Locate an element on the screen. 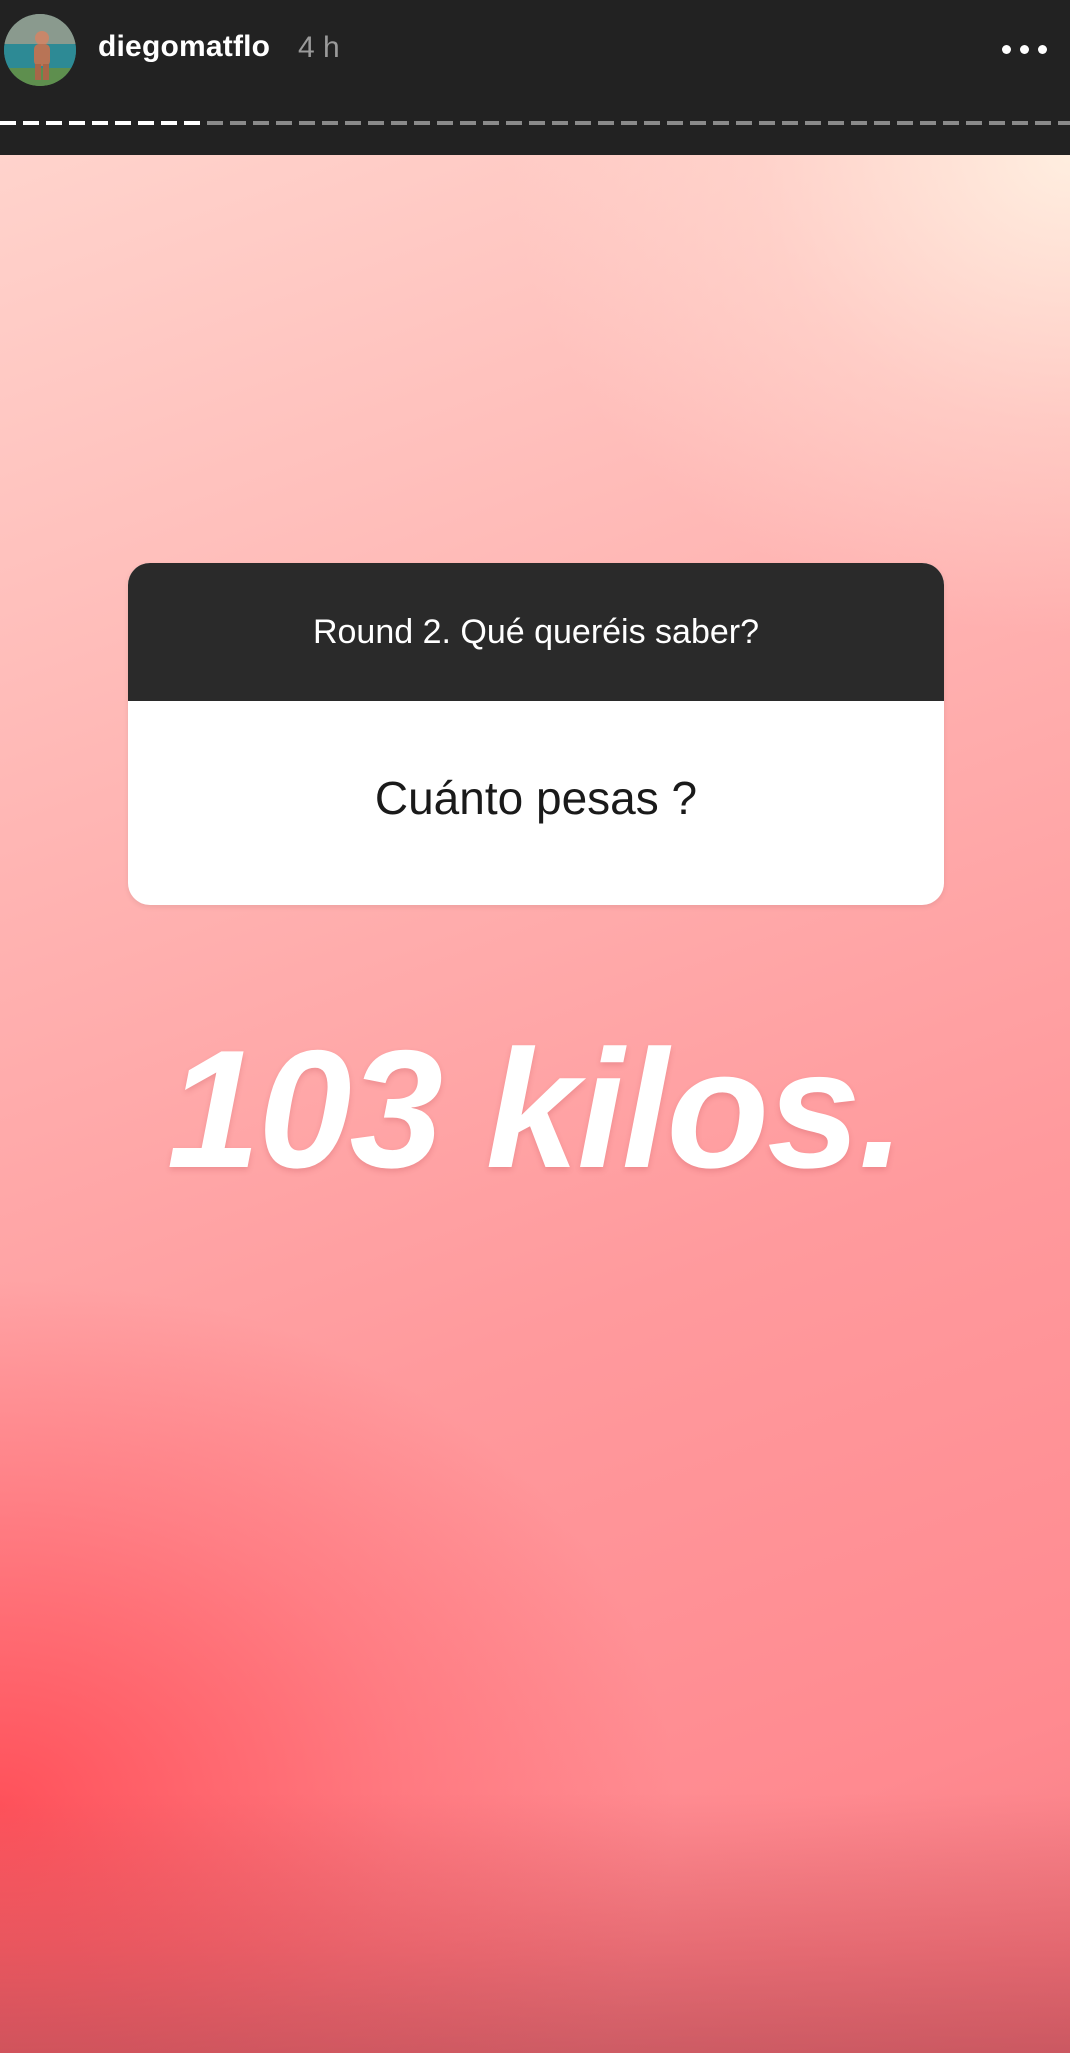 Image resolution: width=1070 pixels, height=2053 pixels. question-prompt: Round 2. Qué queréis saber? is located at coordinates (536, 632).